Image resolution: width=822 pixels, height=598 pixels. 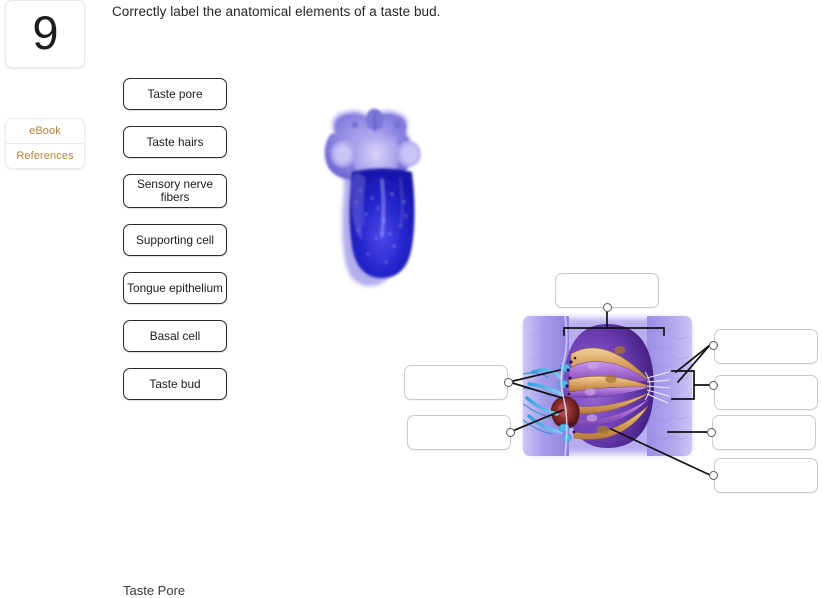 I want to click on drag-label-supporting-cell: Supporting cell, so click(x=175, y=240).